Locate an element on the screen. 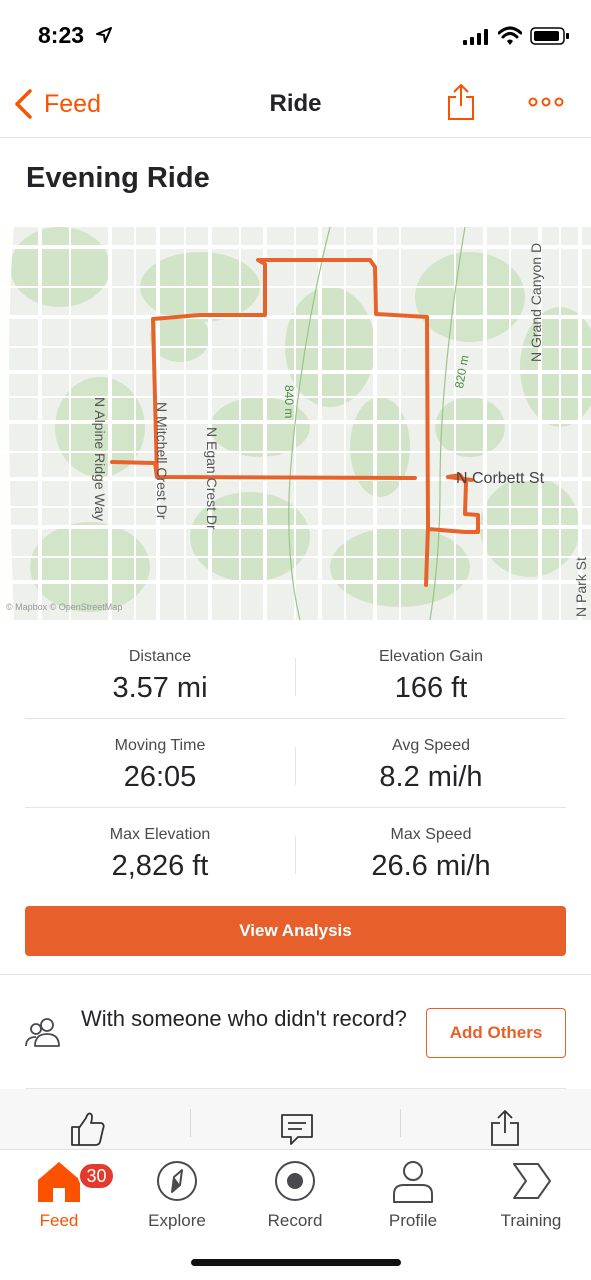 The image size is (591, 1280). comment-icon is located at coordinates (298, 1129).